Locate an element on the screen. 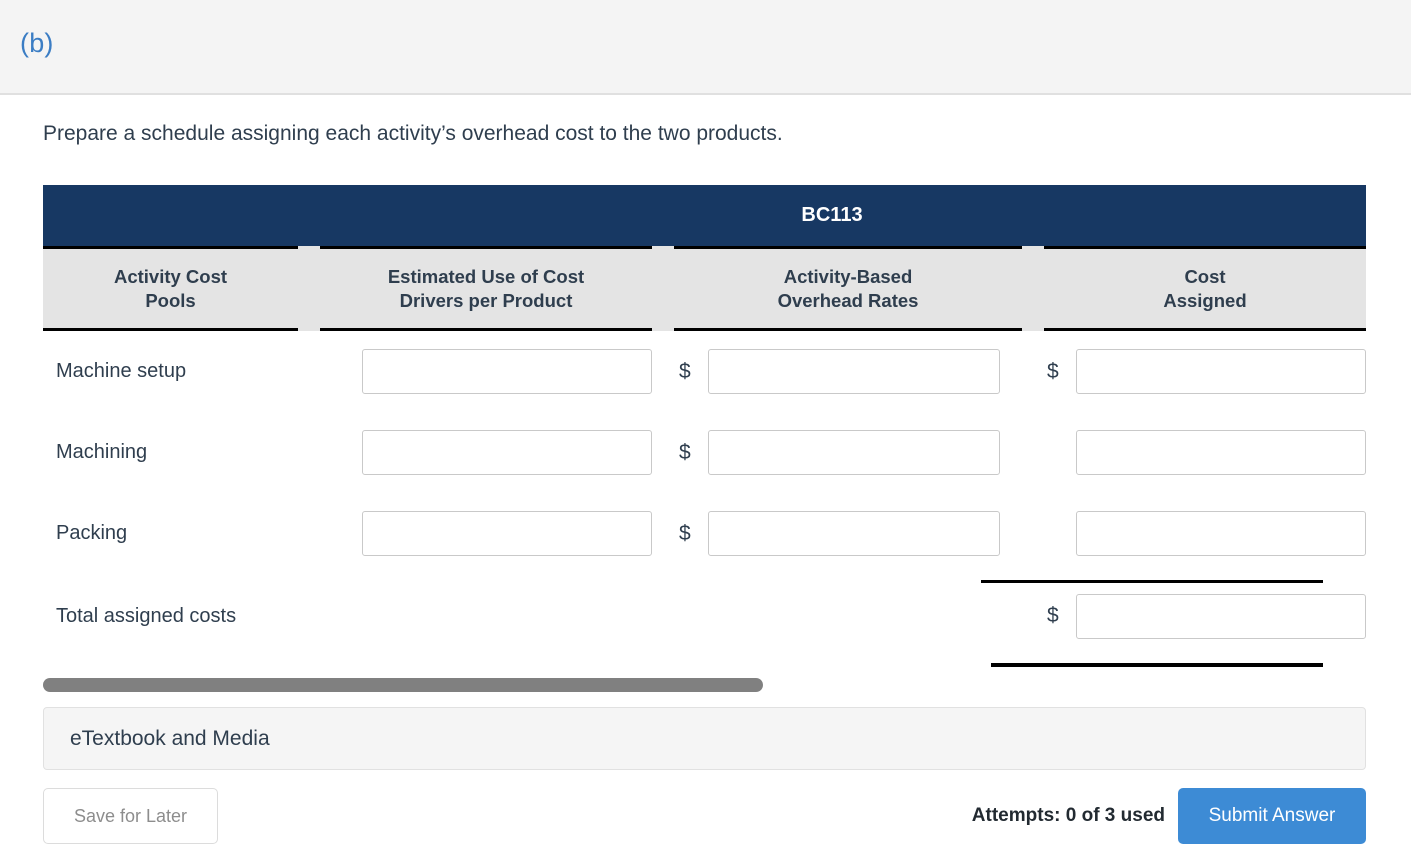 The width and height of the screenshot is (1411, 864). row-label: Machining is located at coordinates (102, 452).